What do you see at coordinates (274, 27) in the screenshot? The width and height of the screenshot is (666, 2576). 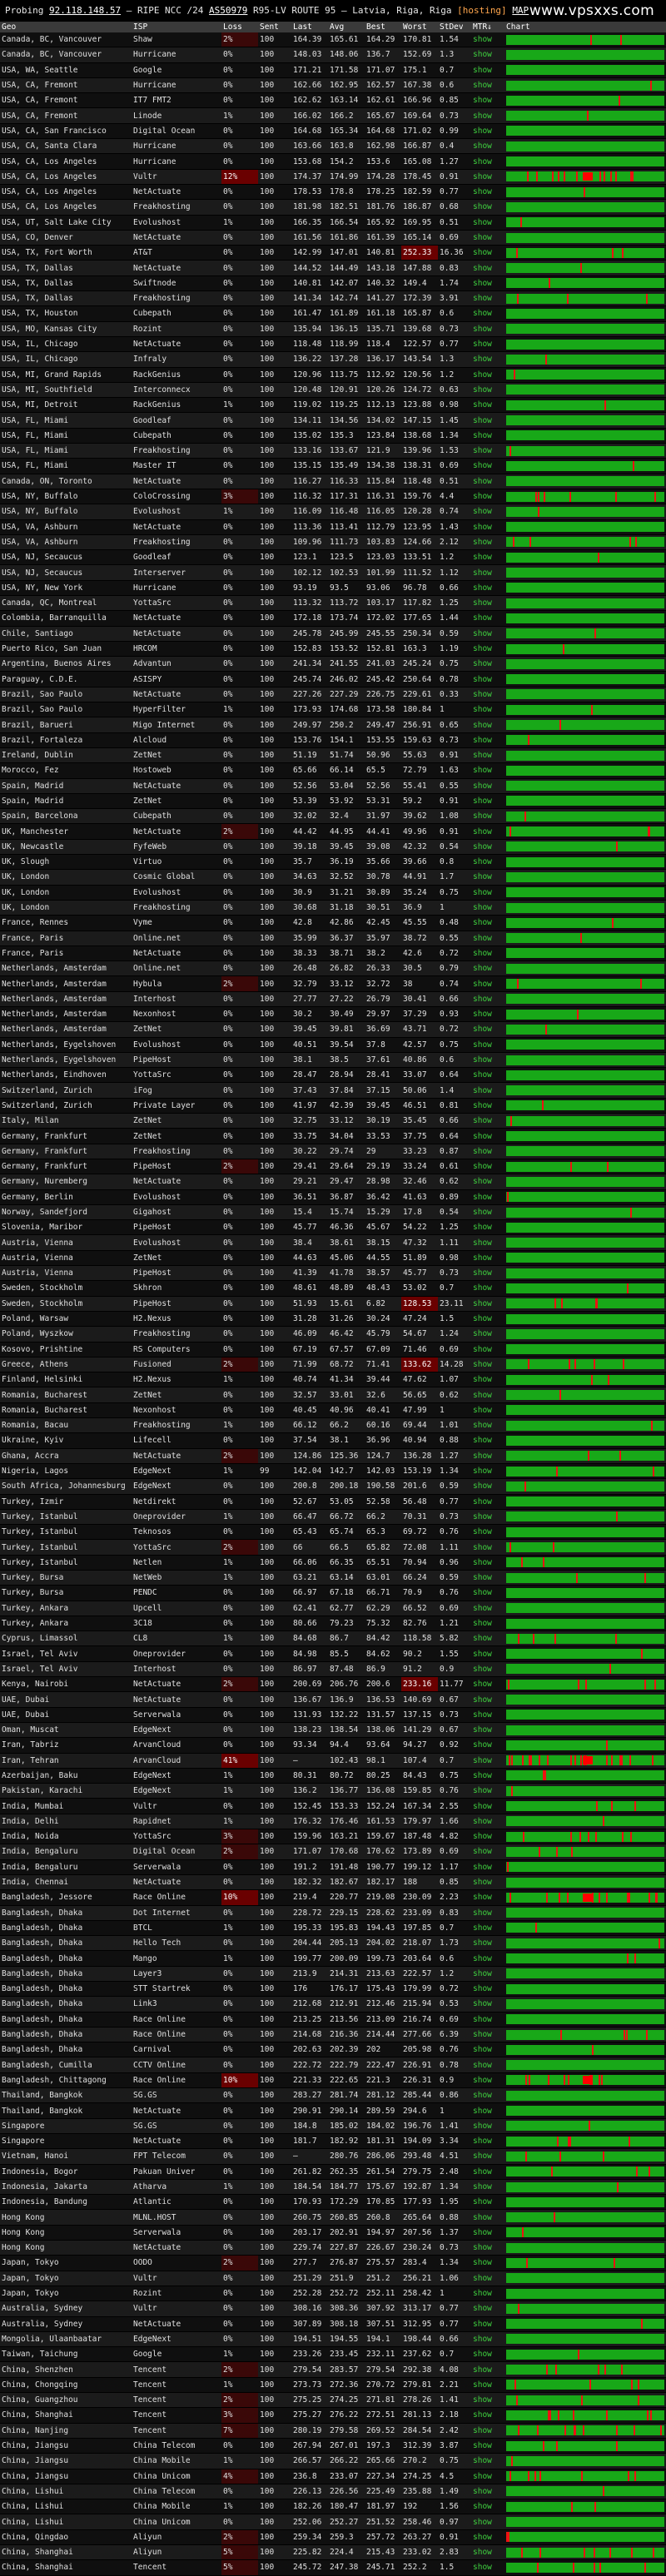 I see `col-sent: Sent` at bounding box center [274, 27].